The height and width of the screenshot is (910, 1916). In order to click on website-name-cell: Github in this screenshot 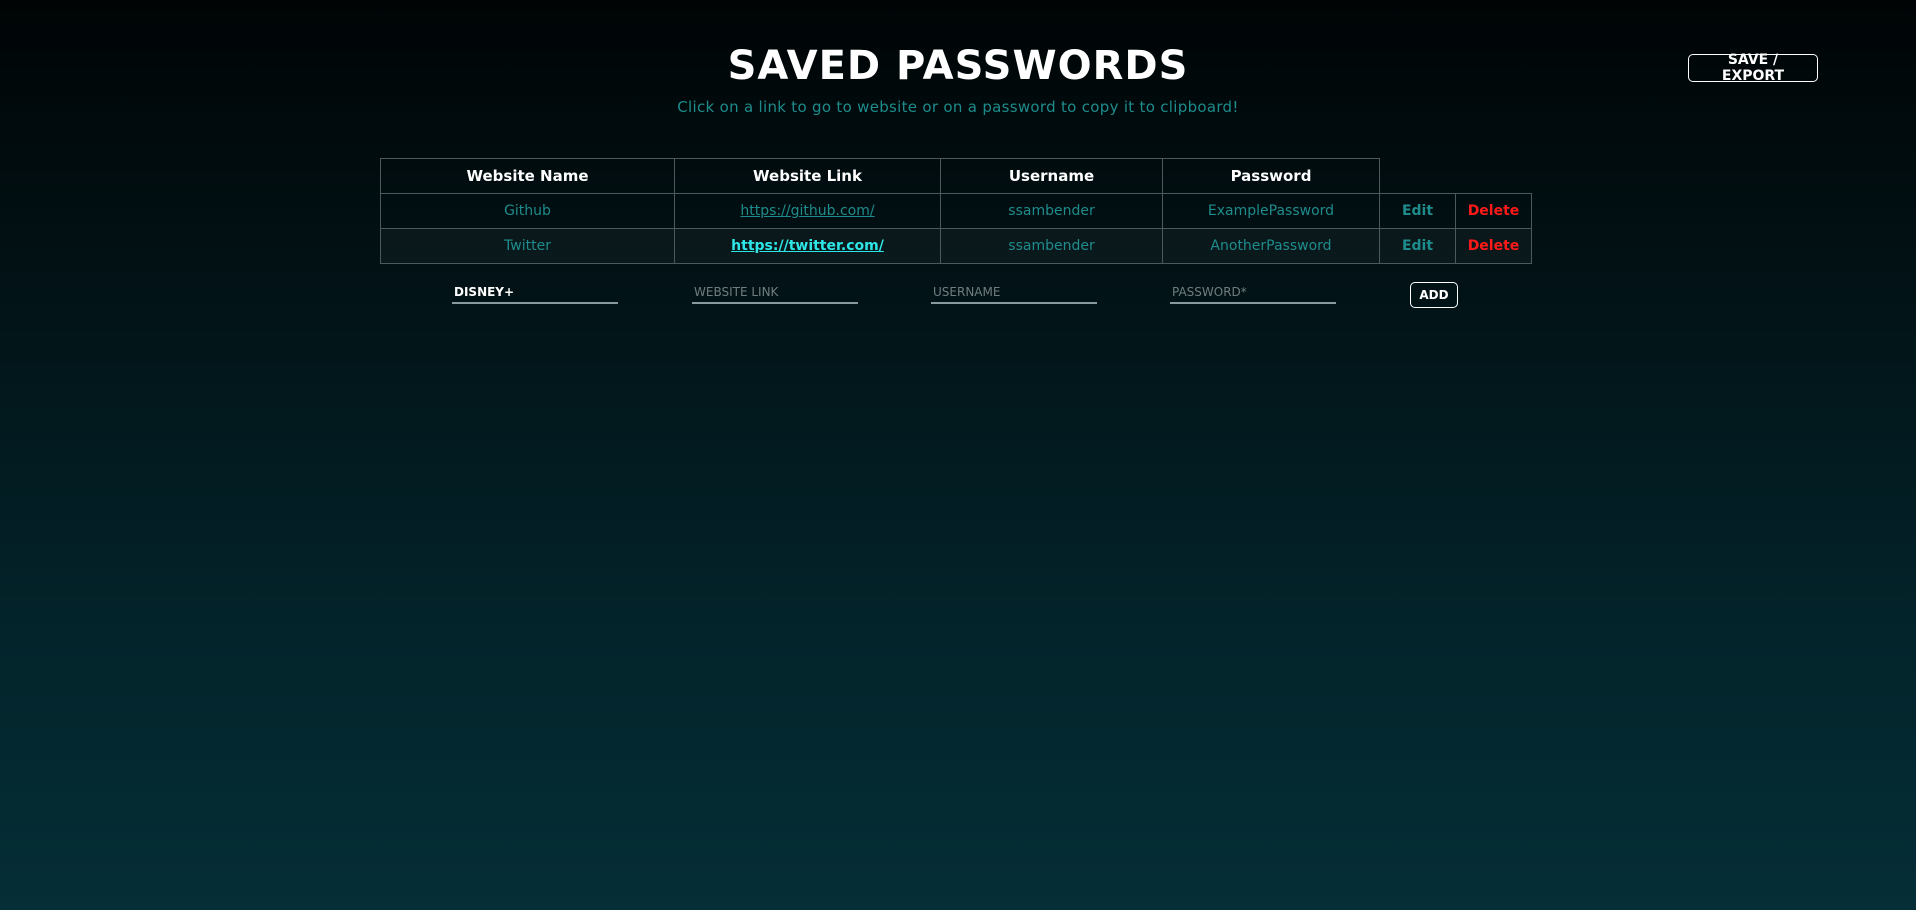, I will do `click(527, 211)`.